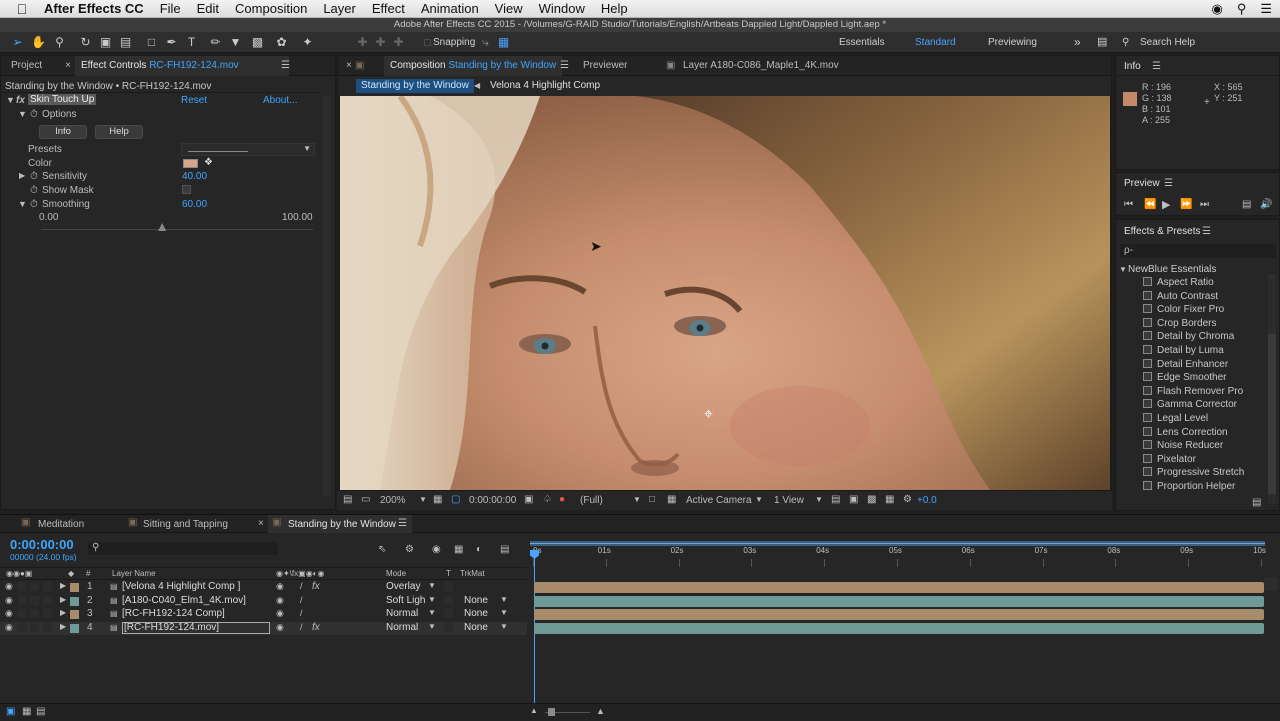 The height and width of the screenshot is (721, 1280). What do you see at coordinates (1183, 445) in the screenshot?
I see `effect-item: Noise Reducer` at bounding box center [1183, 445].